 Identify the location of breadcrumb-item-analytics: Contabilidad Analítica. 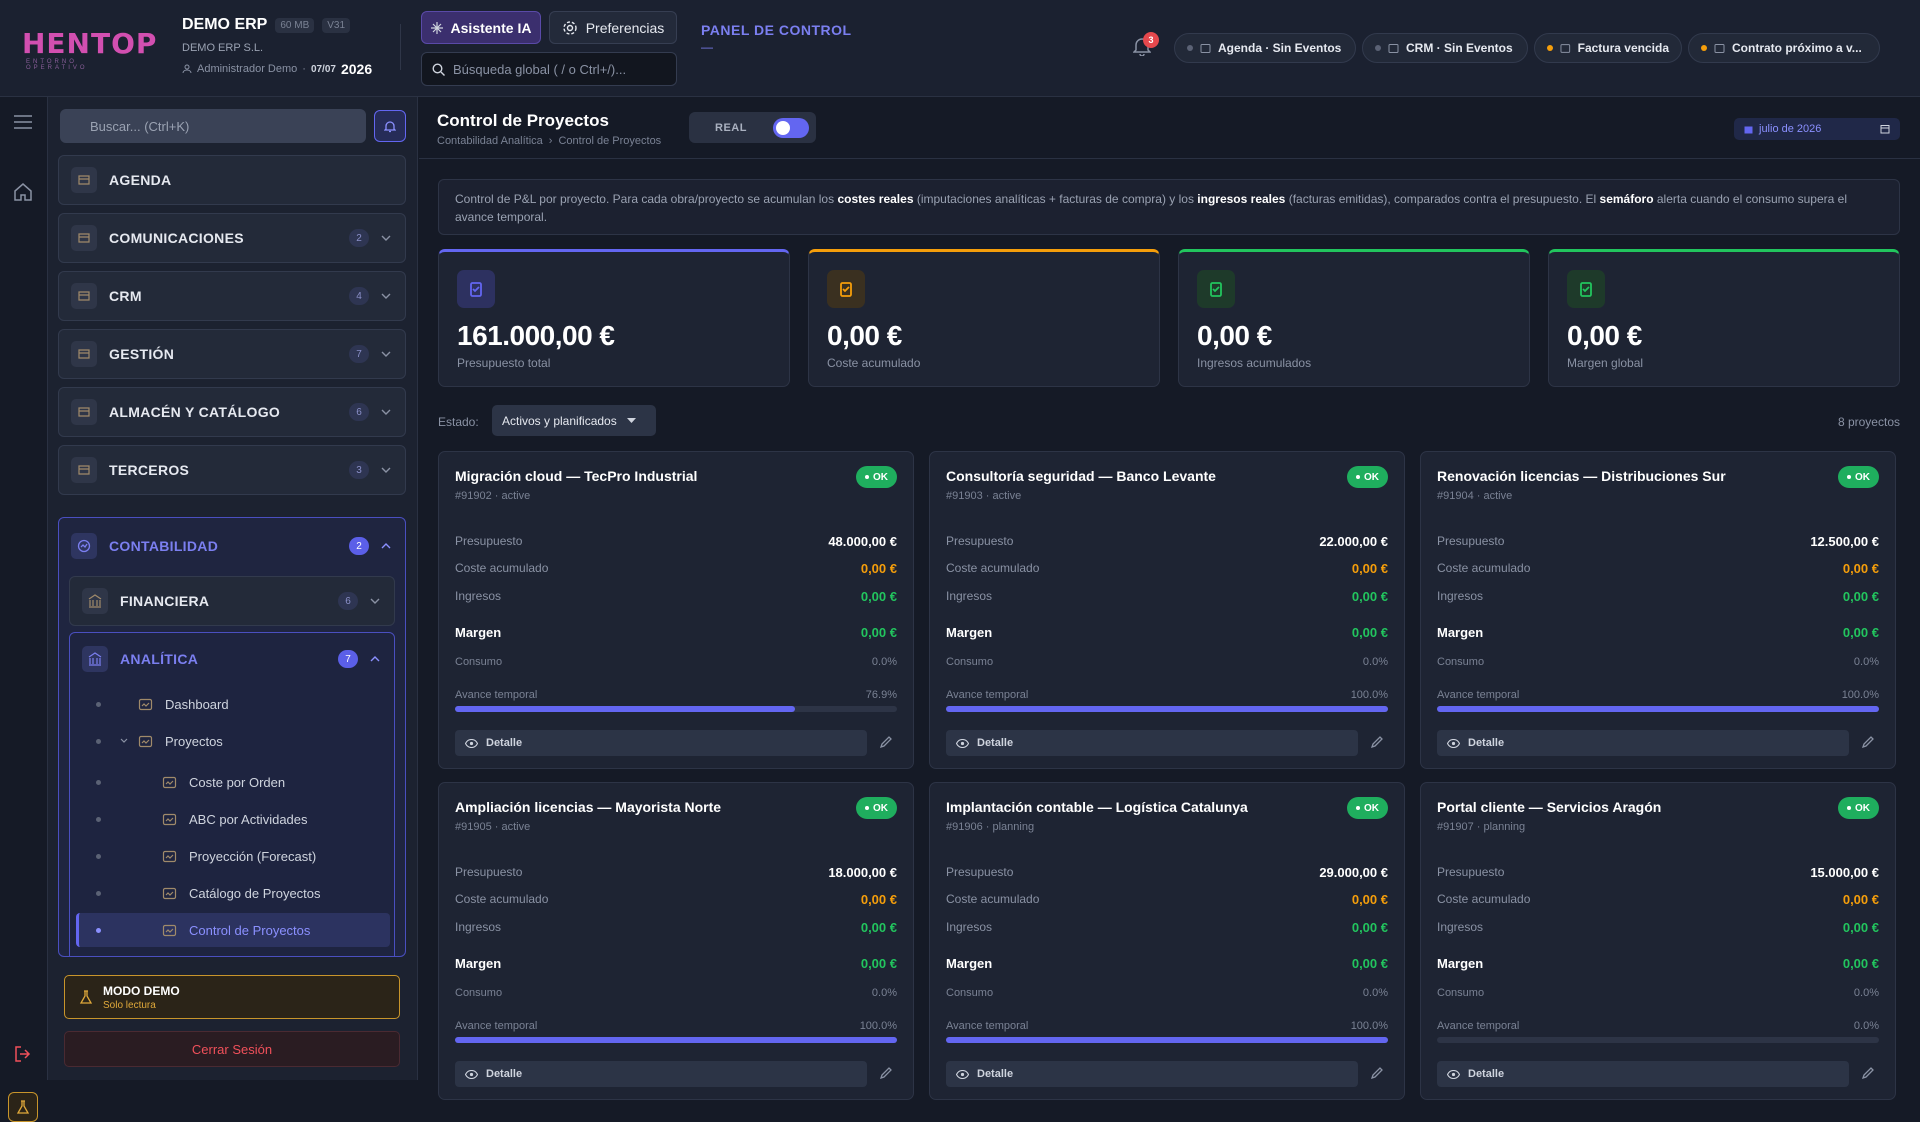
(490, 141).